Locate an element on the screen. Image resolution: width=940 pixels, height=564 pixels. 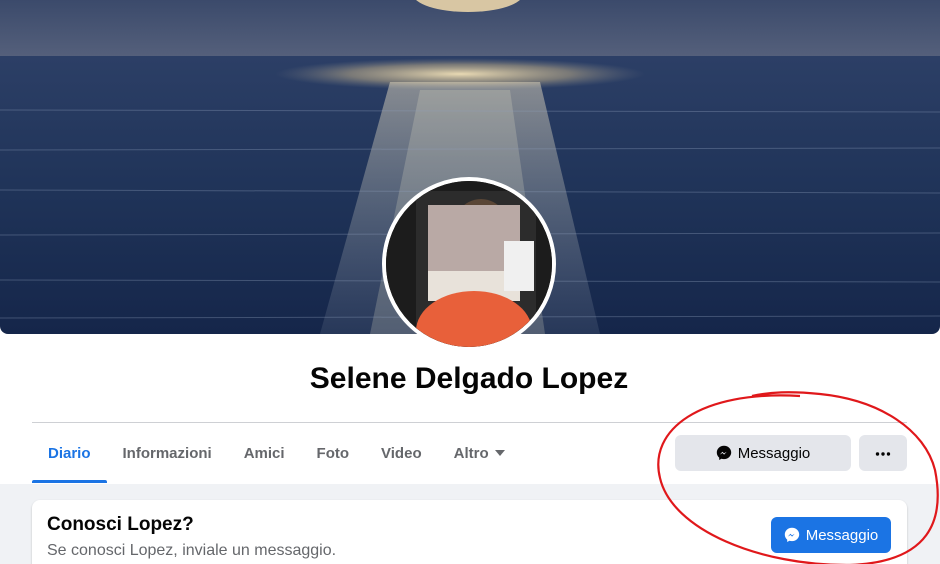
card-message-button-label: Messaggio is located at coordinates (842, 535).